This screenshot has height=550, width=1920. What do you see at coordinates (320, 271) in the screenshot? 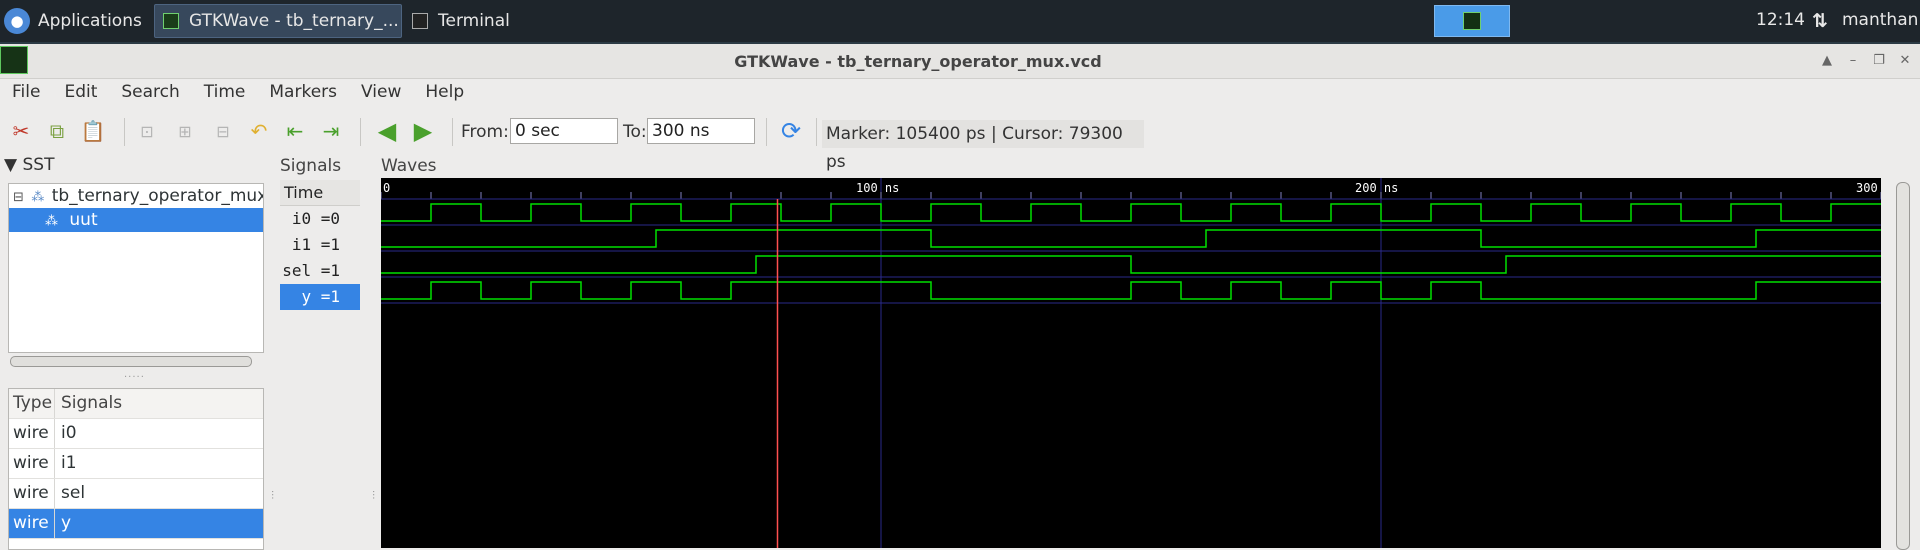
I see `signal-row-sel: sel =1` at bounding box center [320, 271].